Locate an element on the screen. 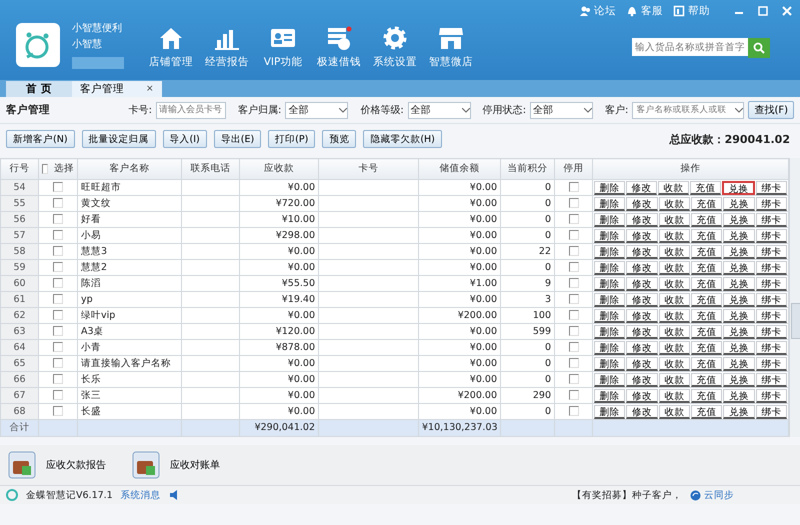 This screenshot has width=800, height=525. column-header: 当前积分 is located at coordinates (527, 169).